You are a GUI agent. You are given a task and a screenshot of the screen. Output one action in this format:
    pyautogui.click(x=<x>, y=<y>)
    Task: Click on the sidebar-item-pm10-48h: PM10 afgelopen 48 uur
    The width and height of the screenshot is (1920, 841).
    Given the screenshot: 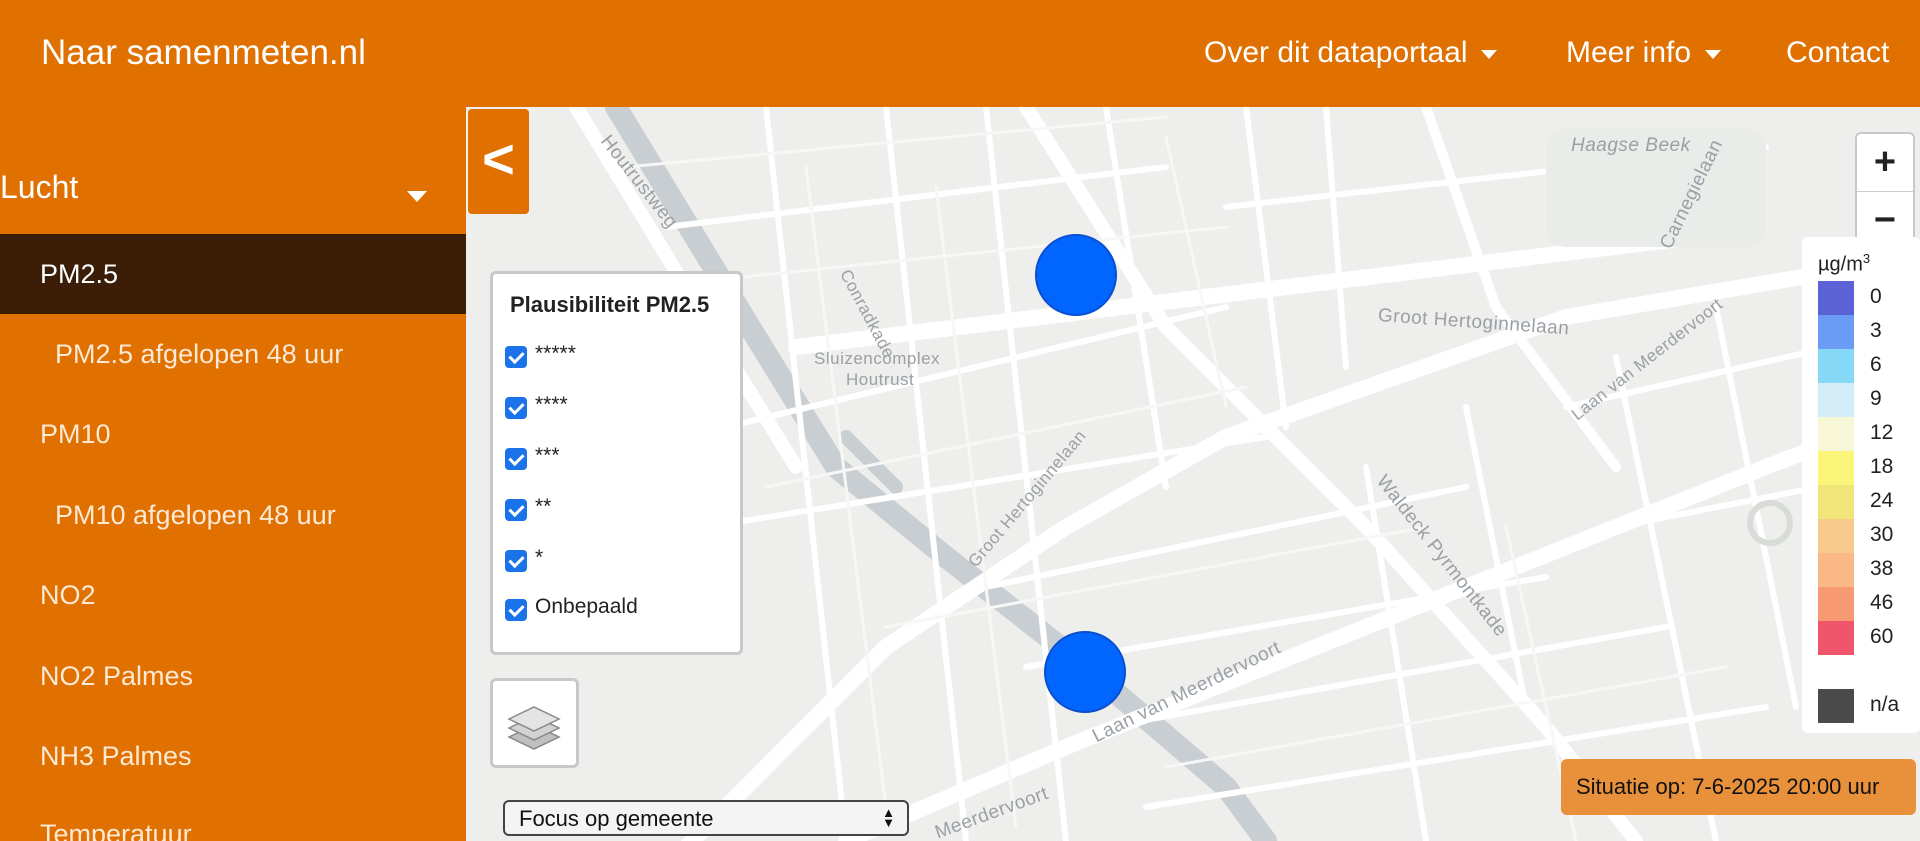 What is the action you would take?
    pyautogui.click(x=233, y=515)
    